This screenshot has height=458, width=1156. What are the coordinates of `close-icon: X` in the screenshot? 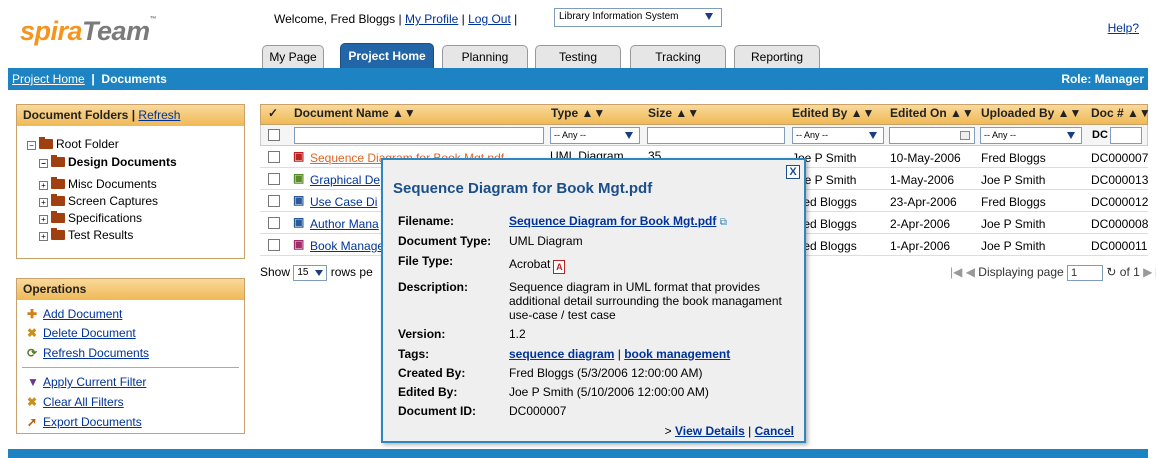 It's located at (793, 172).